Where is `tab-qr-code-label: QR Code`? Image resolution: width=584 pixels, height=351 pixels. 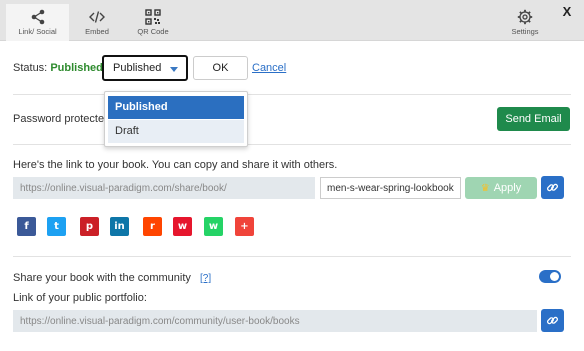
tab-qr-code-label: QR Code is located at coordinates (153, 31).